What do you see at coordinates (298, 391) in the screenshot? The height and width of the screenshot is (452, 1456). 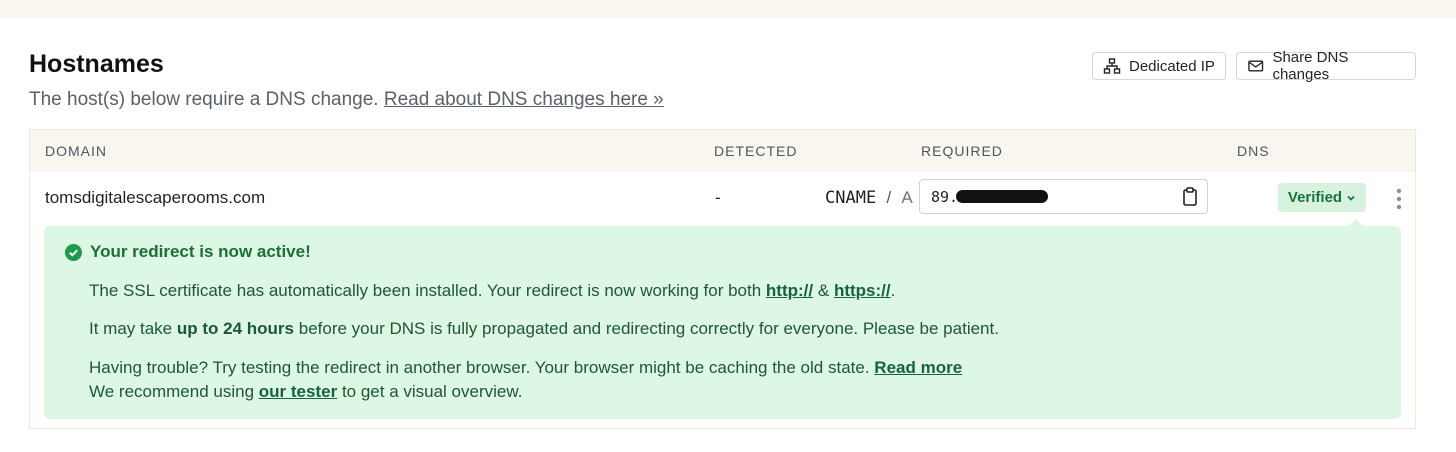 I see `our-tester-link: our tester` at bounding box center [298, 391].